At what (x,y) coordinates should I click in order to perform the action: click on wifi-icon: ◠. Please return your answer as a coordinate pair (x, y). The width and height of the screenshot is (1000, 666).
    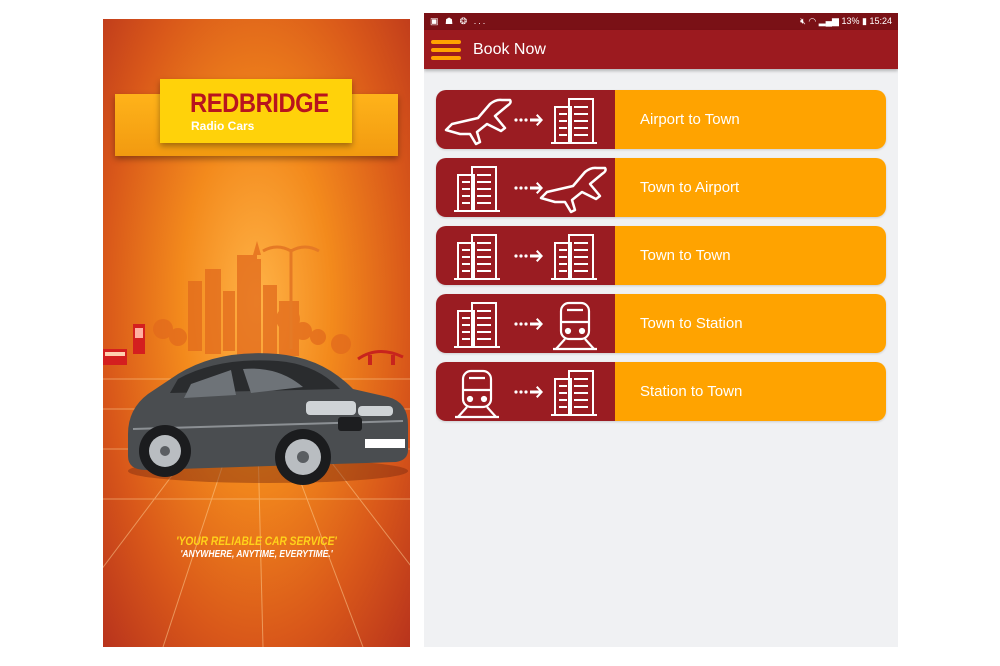
    Looking at the image, I should click on (812, 21).